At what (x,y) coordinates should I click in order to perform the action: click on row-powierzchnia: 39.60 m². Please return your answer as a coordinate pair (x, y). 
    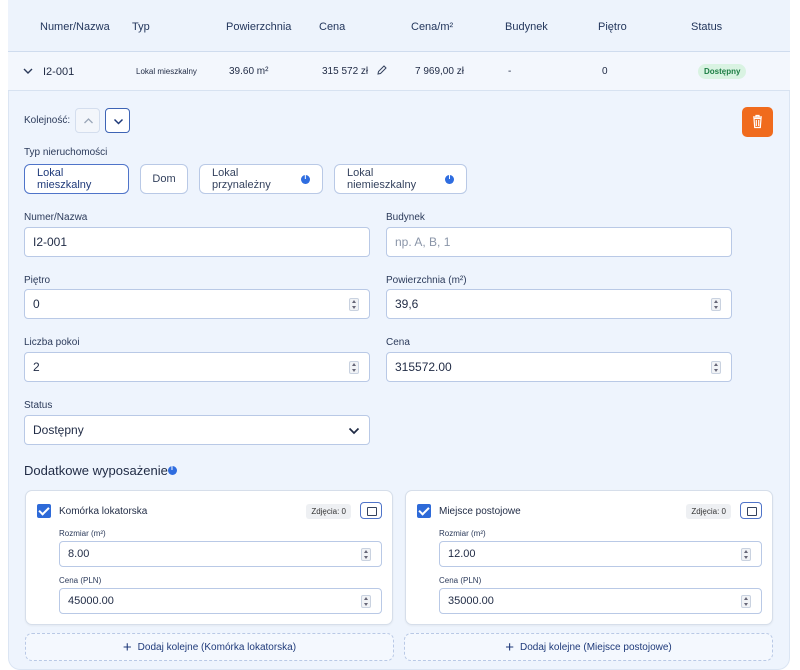
    Looking at the image, I should click on (249, 71).